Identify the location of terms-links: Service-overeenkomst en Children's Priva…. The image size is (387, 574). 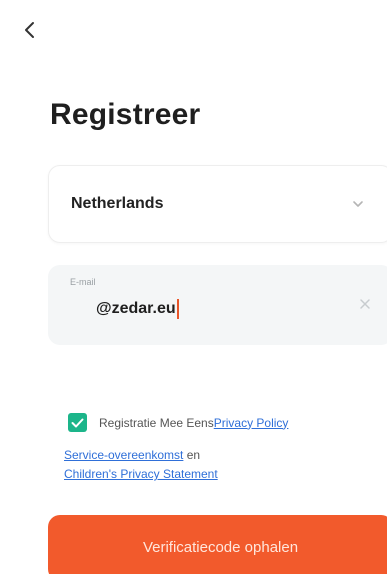
(214, 465).